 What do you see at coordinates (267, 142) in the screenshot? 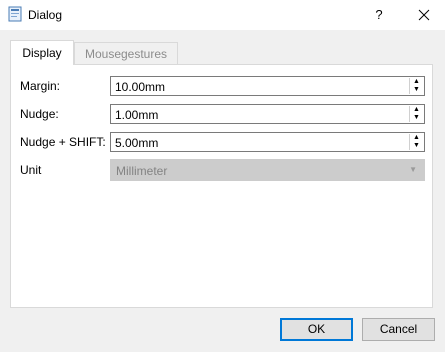
I see `nudge-shift-spinbox: 5.00mm ▲ ▼` at bounding box center [267, 142].